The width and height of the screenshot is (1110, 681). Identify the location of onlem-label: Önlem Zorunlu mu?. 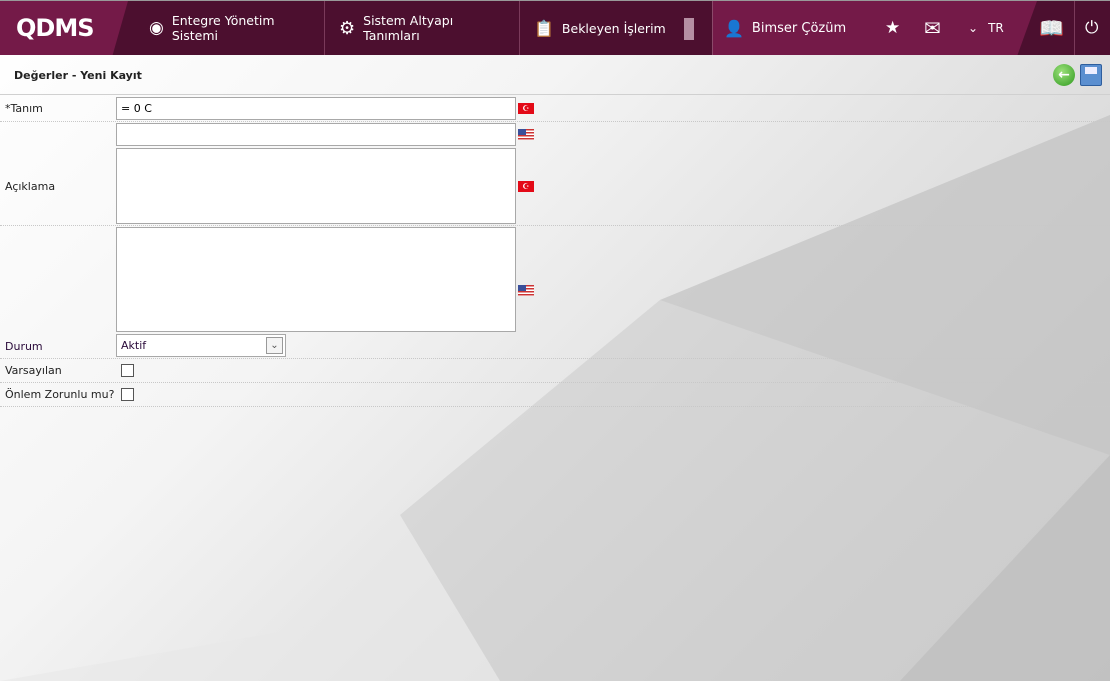
(60, 394).